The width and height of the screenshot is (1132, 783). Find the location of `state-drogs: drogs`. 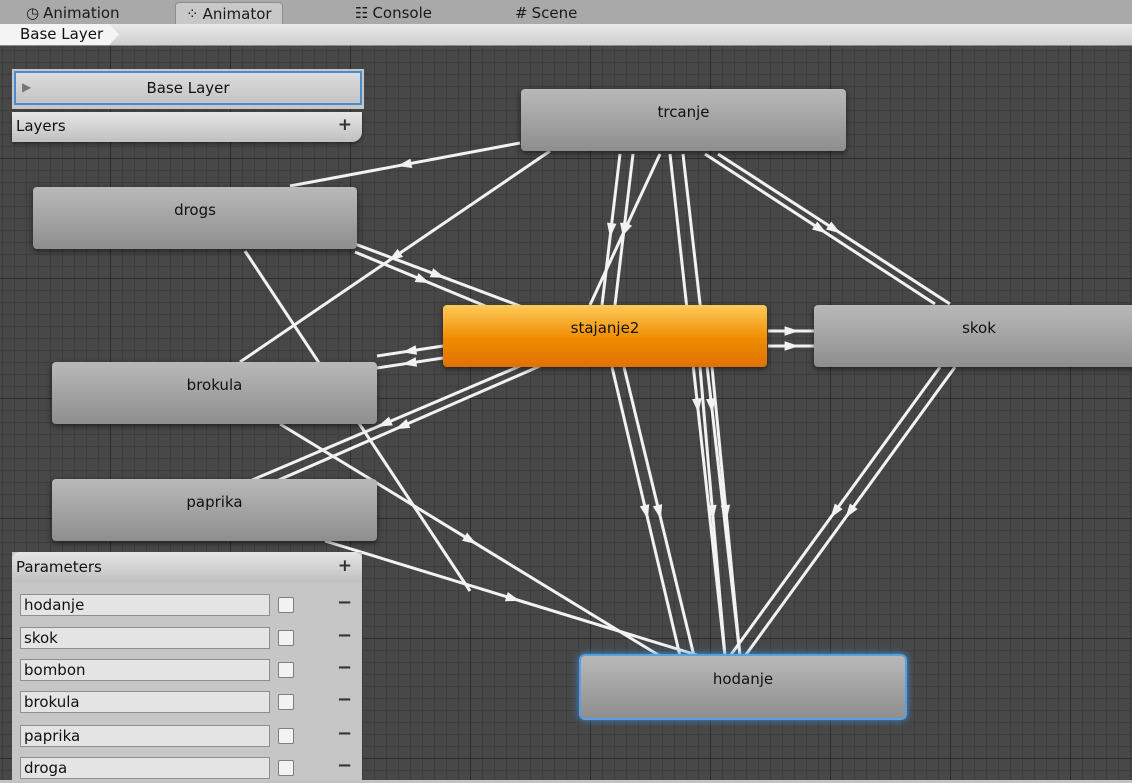

state-drogs: drogs is located at coordinates (195, 218).